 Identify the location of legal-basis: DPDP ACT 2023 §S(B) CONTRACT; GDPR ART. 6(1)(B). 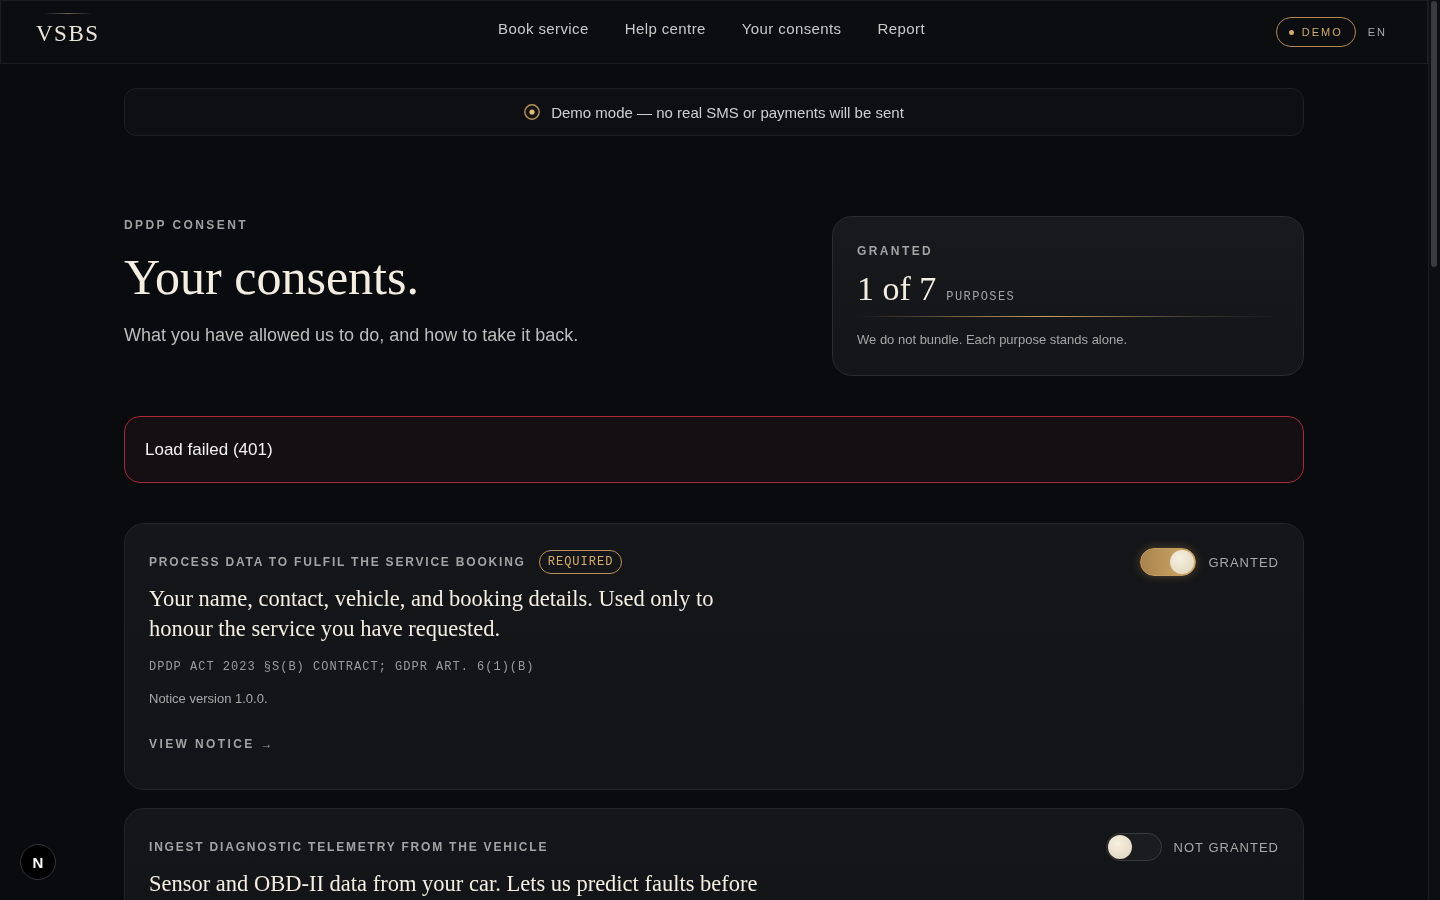
(342, 667).